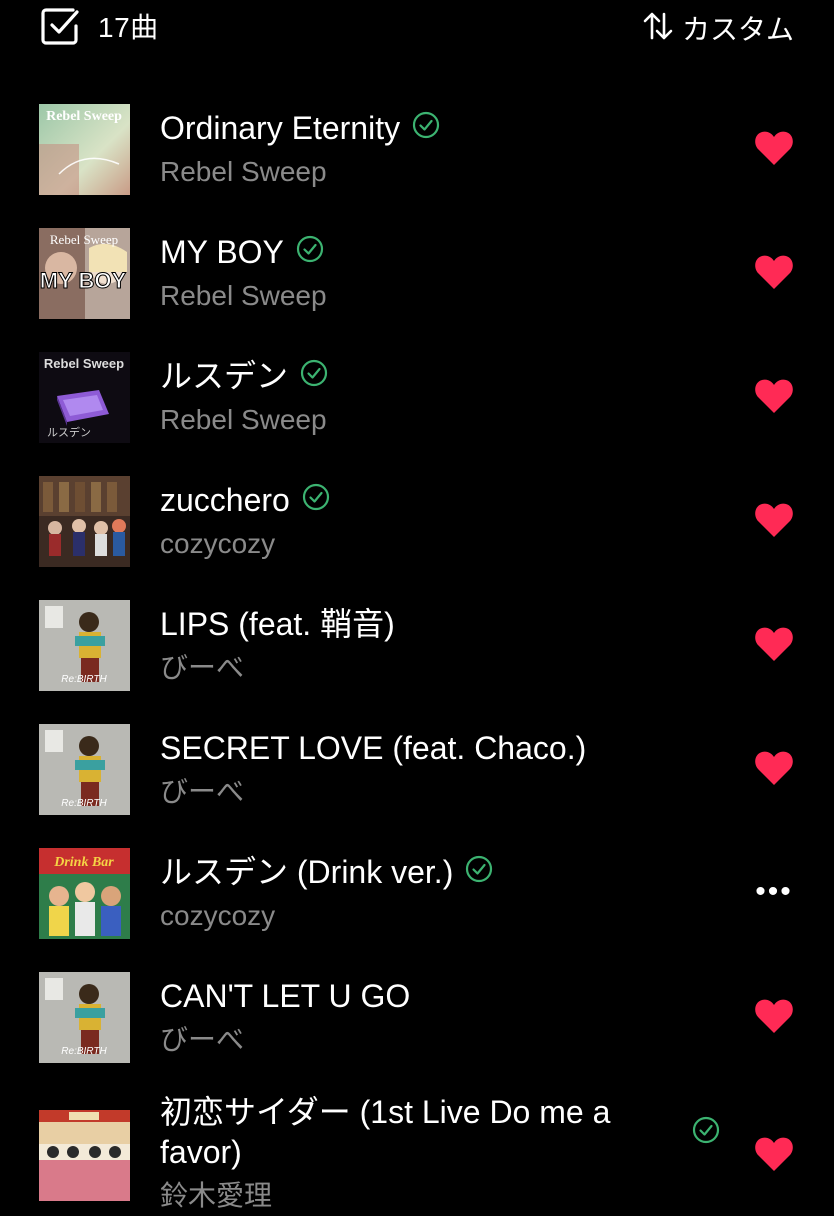 The width and height of the screenshot is (834, 1216). What do you see at coordinates (222, 252) in the screenshot?
I see `track-title: MY BOY` at bounding box center [222, 252].